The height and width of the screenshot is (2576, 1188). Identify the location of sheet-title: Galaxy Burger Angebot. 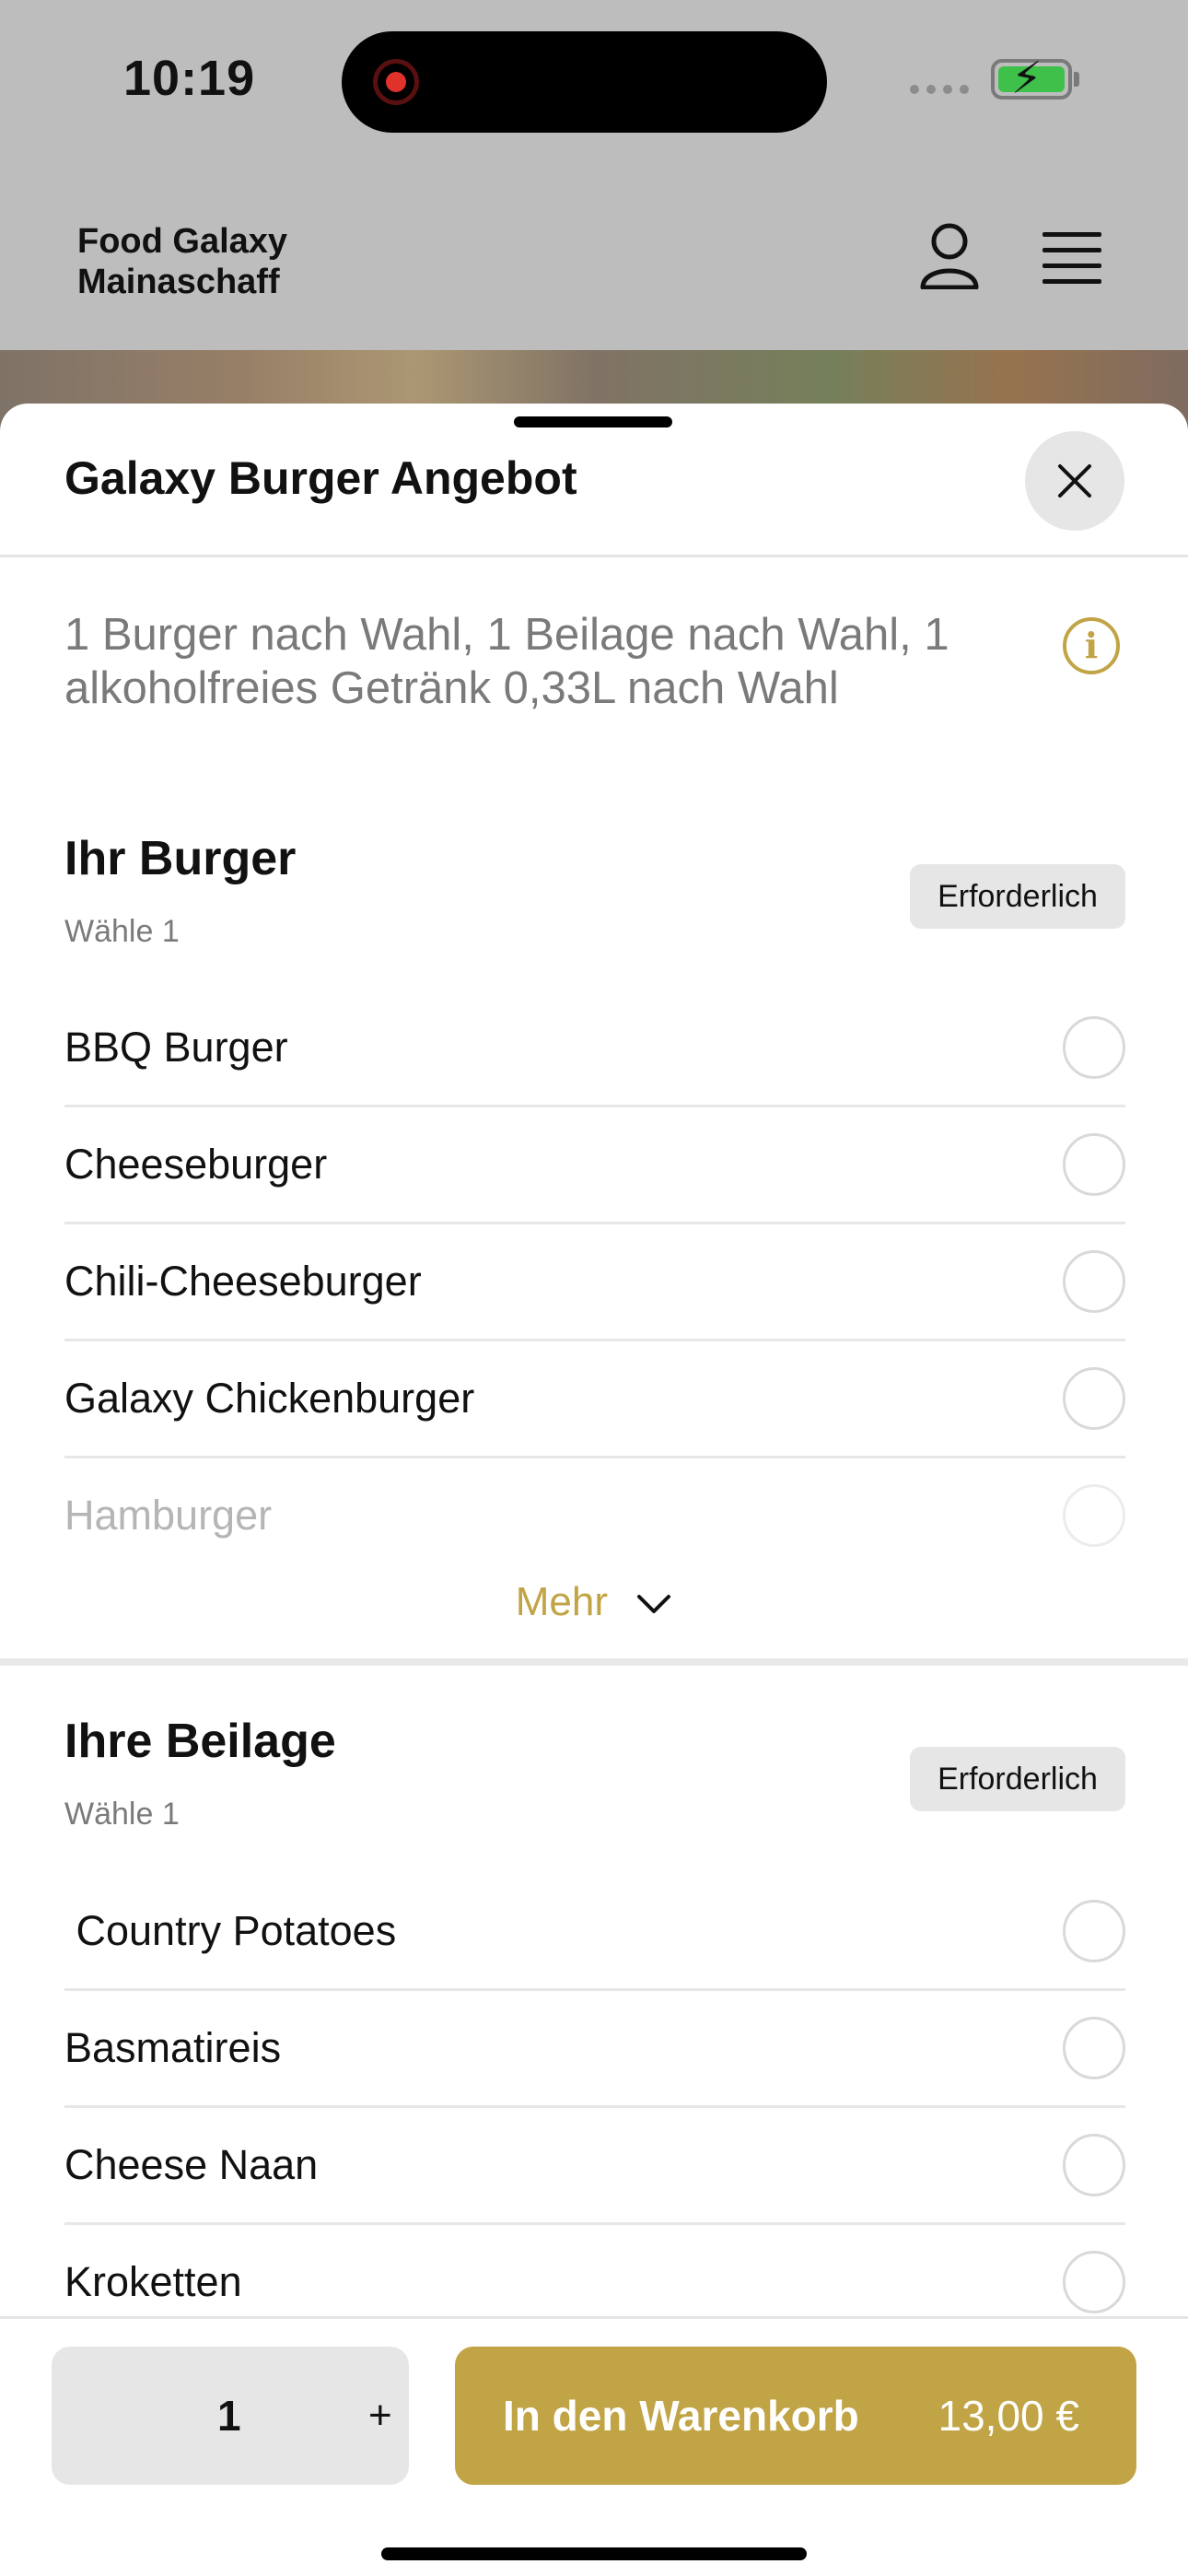
(320, 478).